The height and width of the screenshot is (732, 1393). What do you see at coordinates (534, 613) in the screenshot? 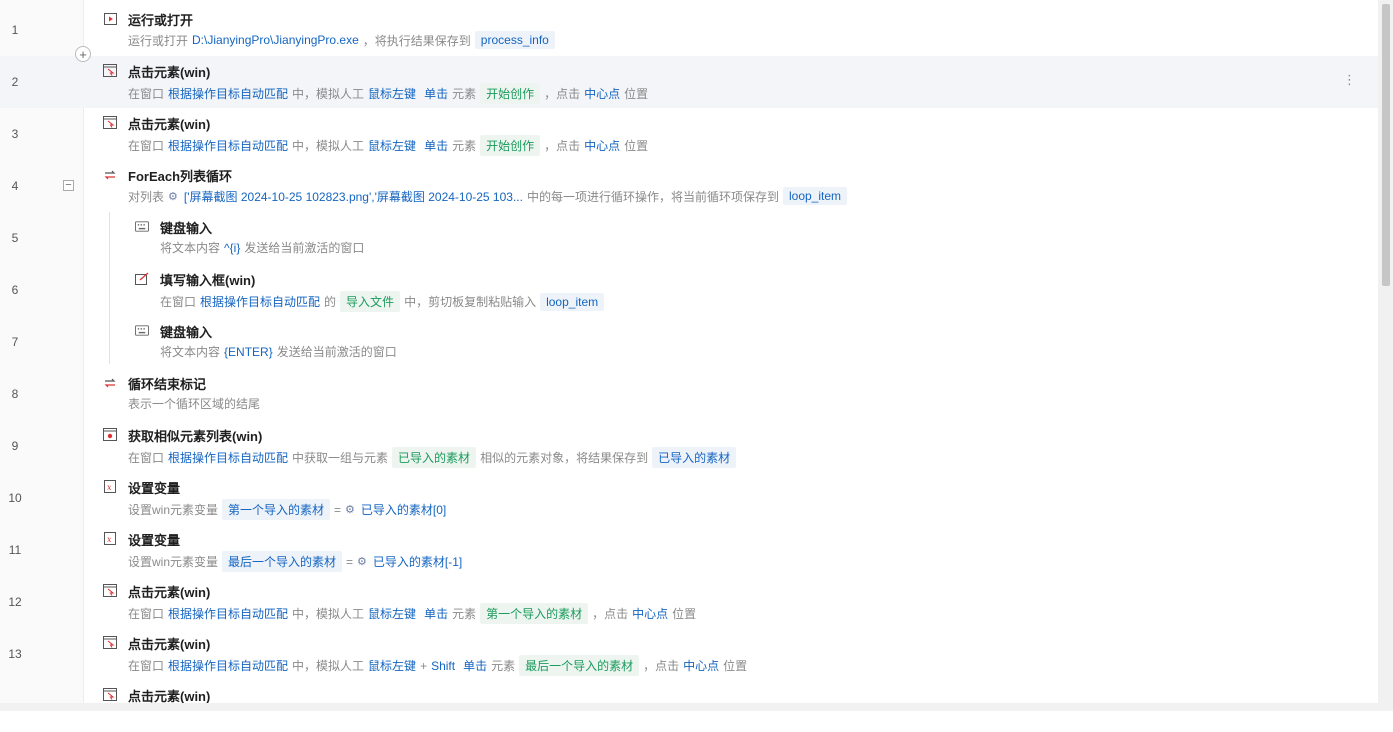
I see `element-tag: 第一个导入的素材` at bounding box center [534, 613].